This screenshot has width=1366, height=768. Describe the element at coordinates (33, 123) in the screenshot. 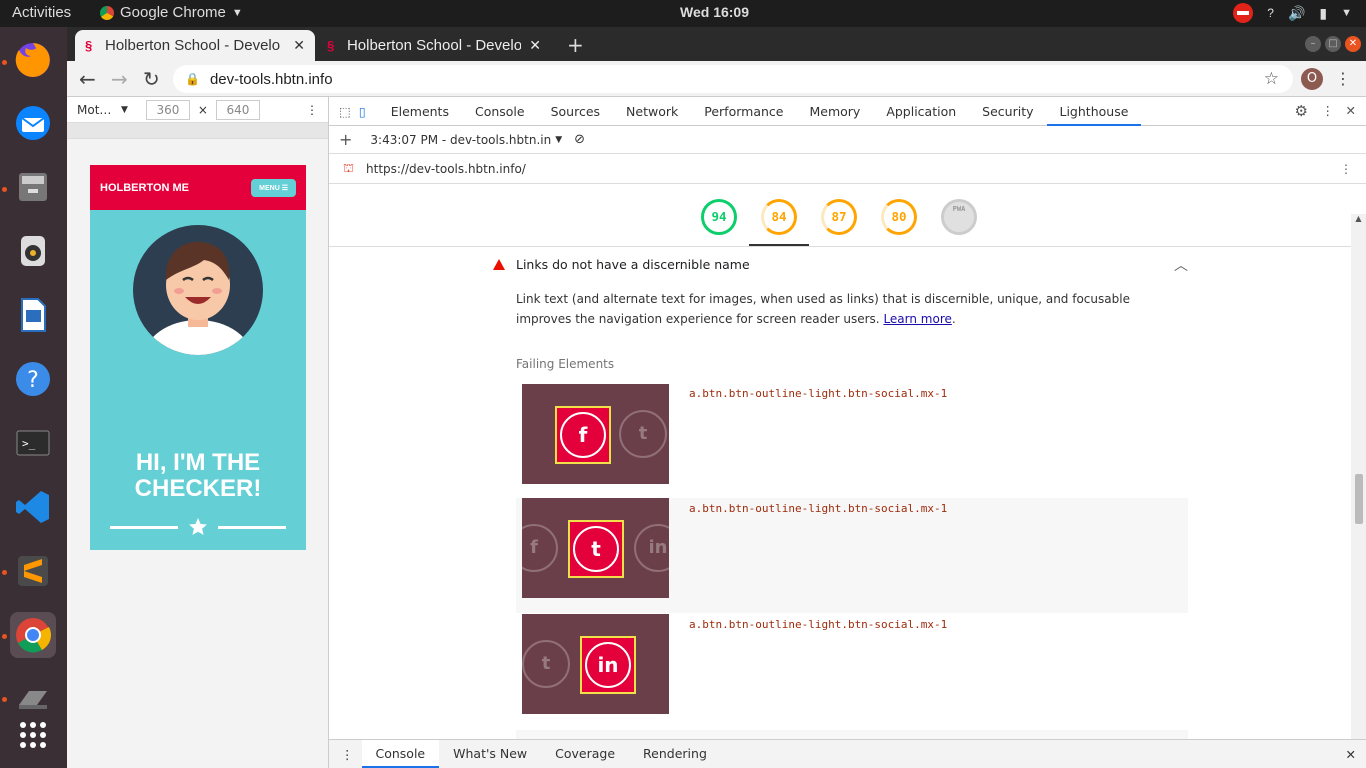

I see `thunderbird-icon` at that location.